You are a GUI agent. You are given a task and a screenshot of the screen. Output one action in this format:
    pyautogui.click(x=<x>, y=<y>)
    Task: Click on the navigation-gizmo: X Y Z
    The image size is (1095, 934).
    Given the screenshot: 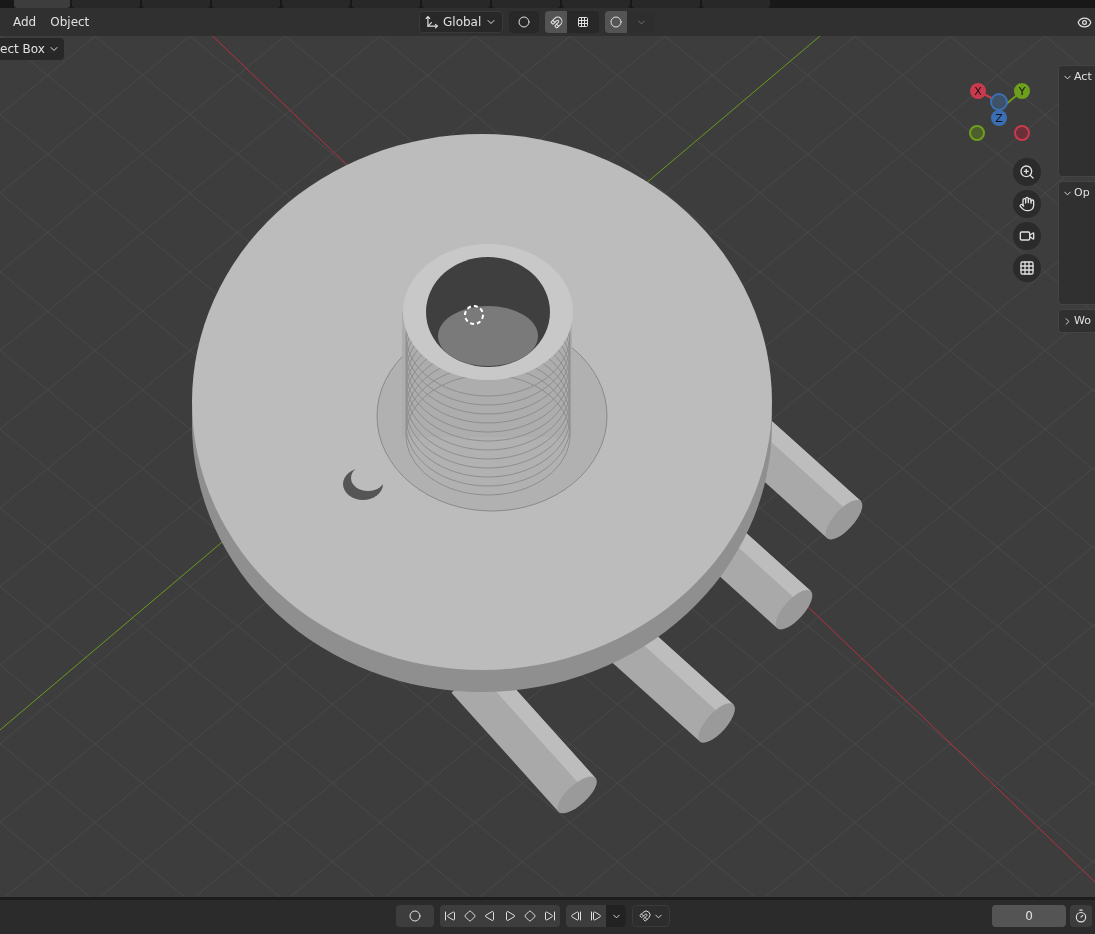 What is the action you would take?
    pyautogui.click(x=1000, y=113)
    